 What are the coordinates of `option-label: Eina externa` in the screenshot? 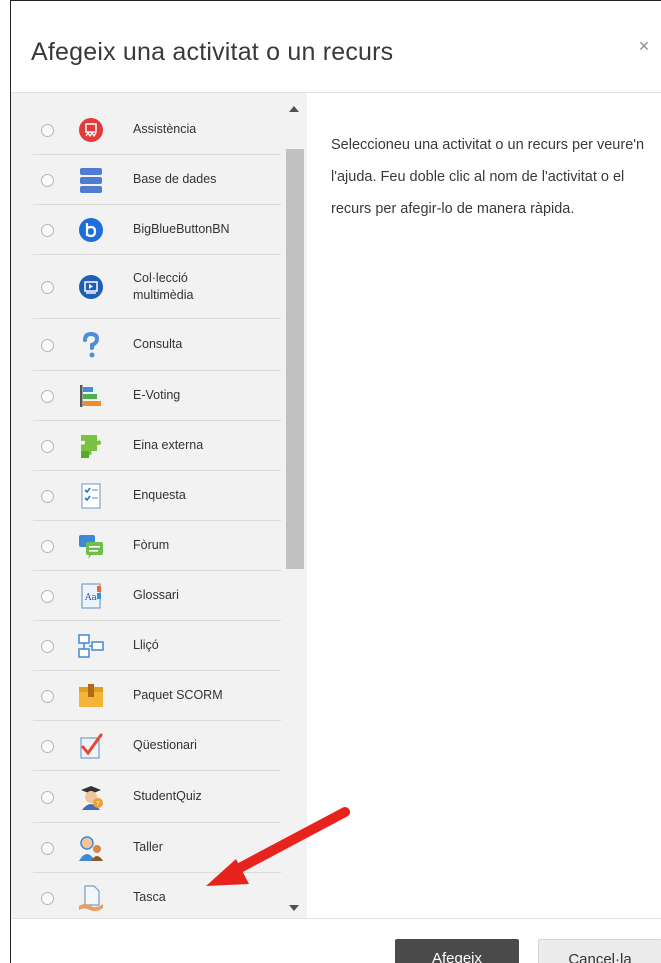 It's located at (168, 445).